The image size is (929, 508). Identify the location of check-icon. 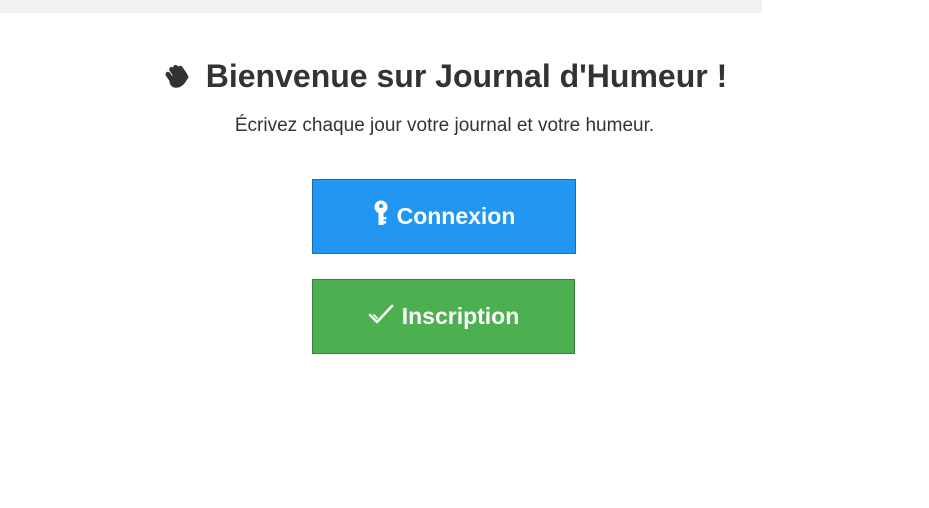
(381, 317).